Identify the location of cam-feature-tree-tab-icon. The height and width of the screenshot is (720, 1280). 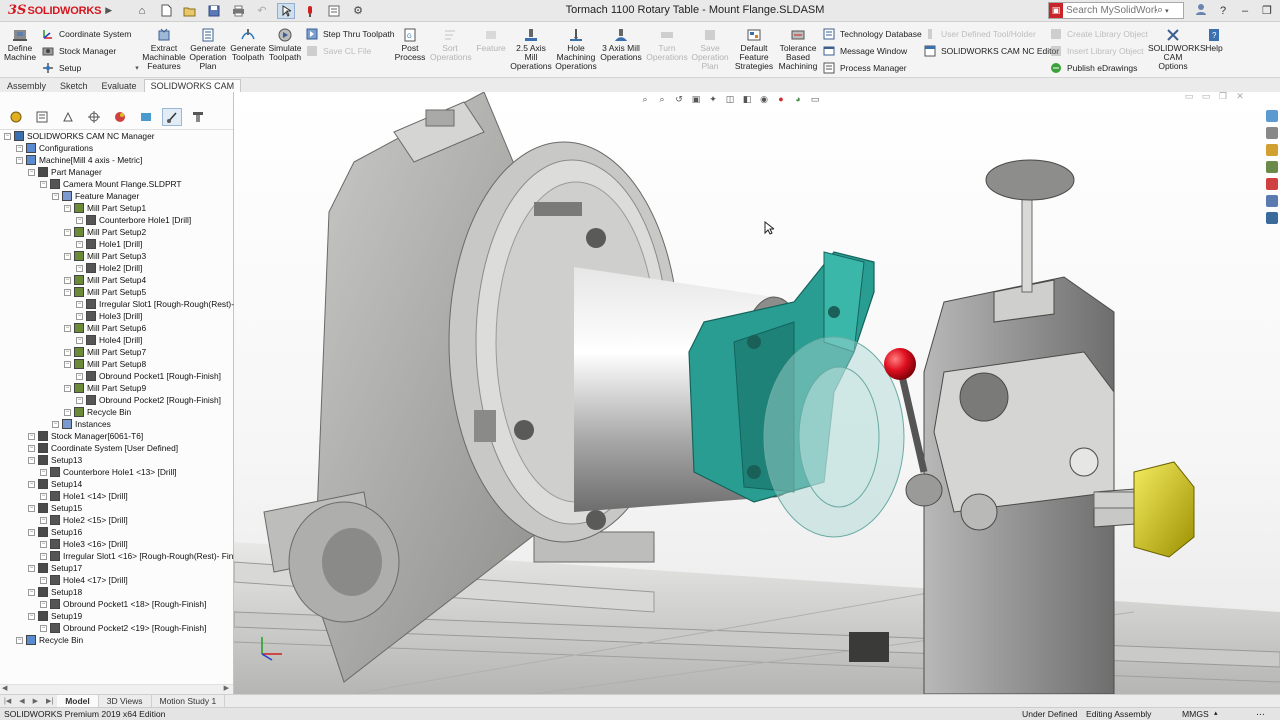
(146, 117).